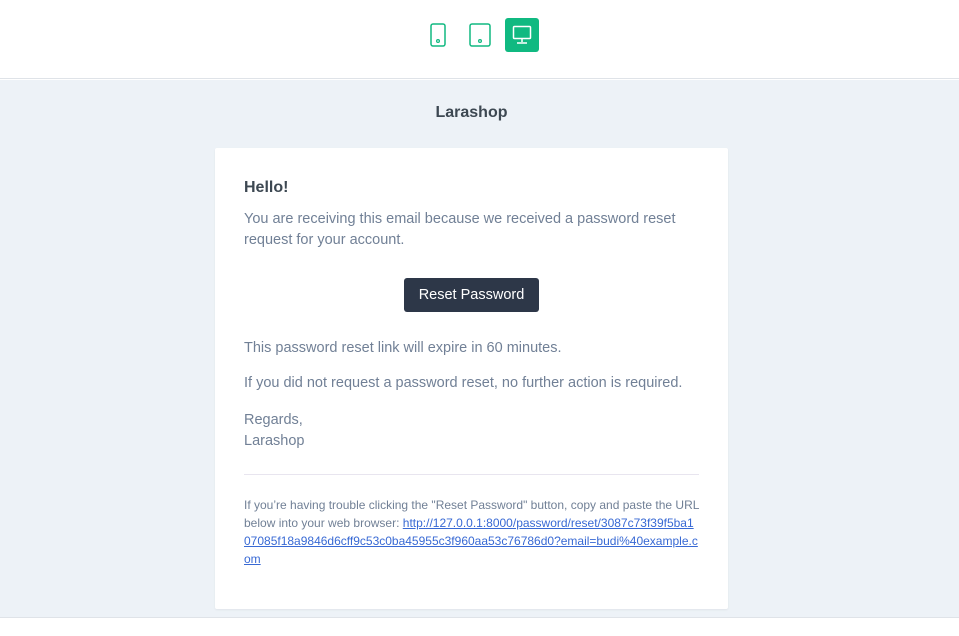 The width and height of the screenshot is (959, 636). Describe the element at coordinates (274, 441) in the screenshot. I see `signature: Larashop` at that location.